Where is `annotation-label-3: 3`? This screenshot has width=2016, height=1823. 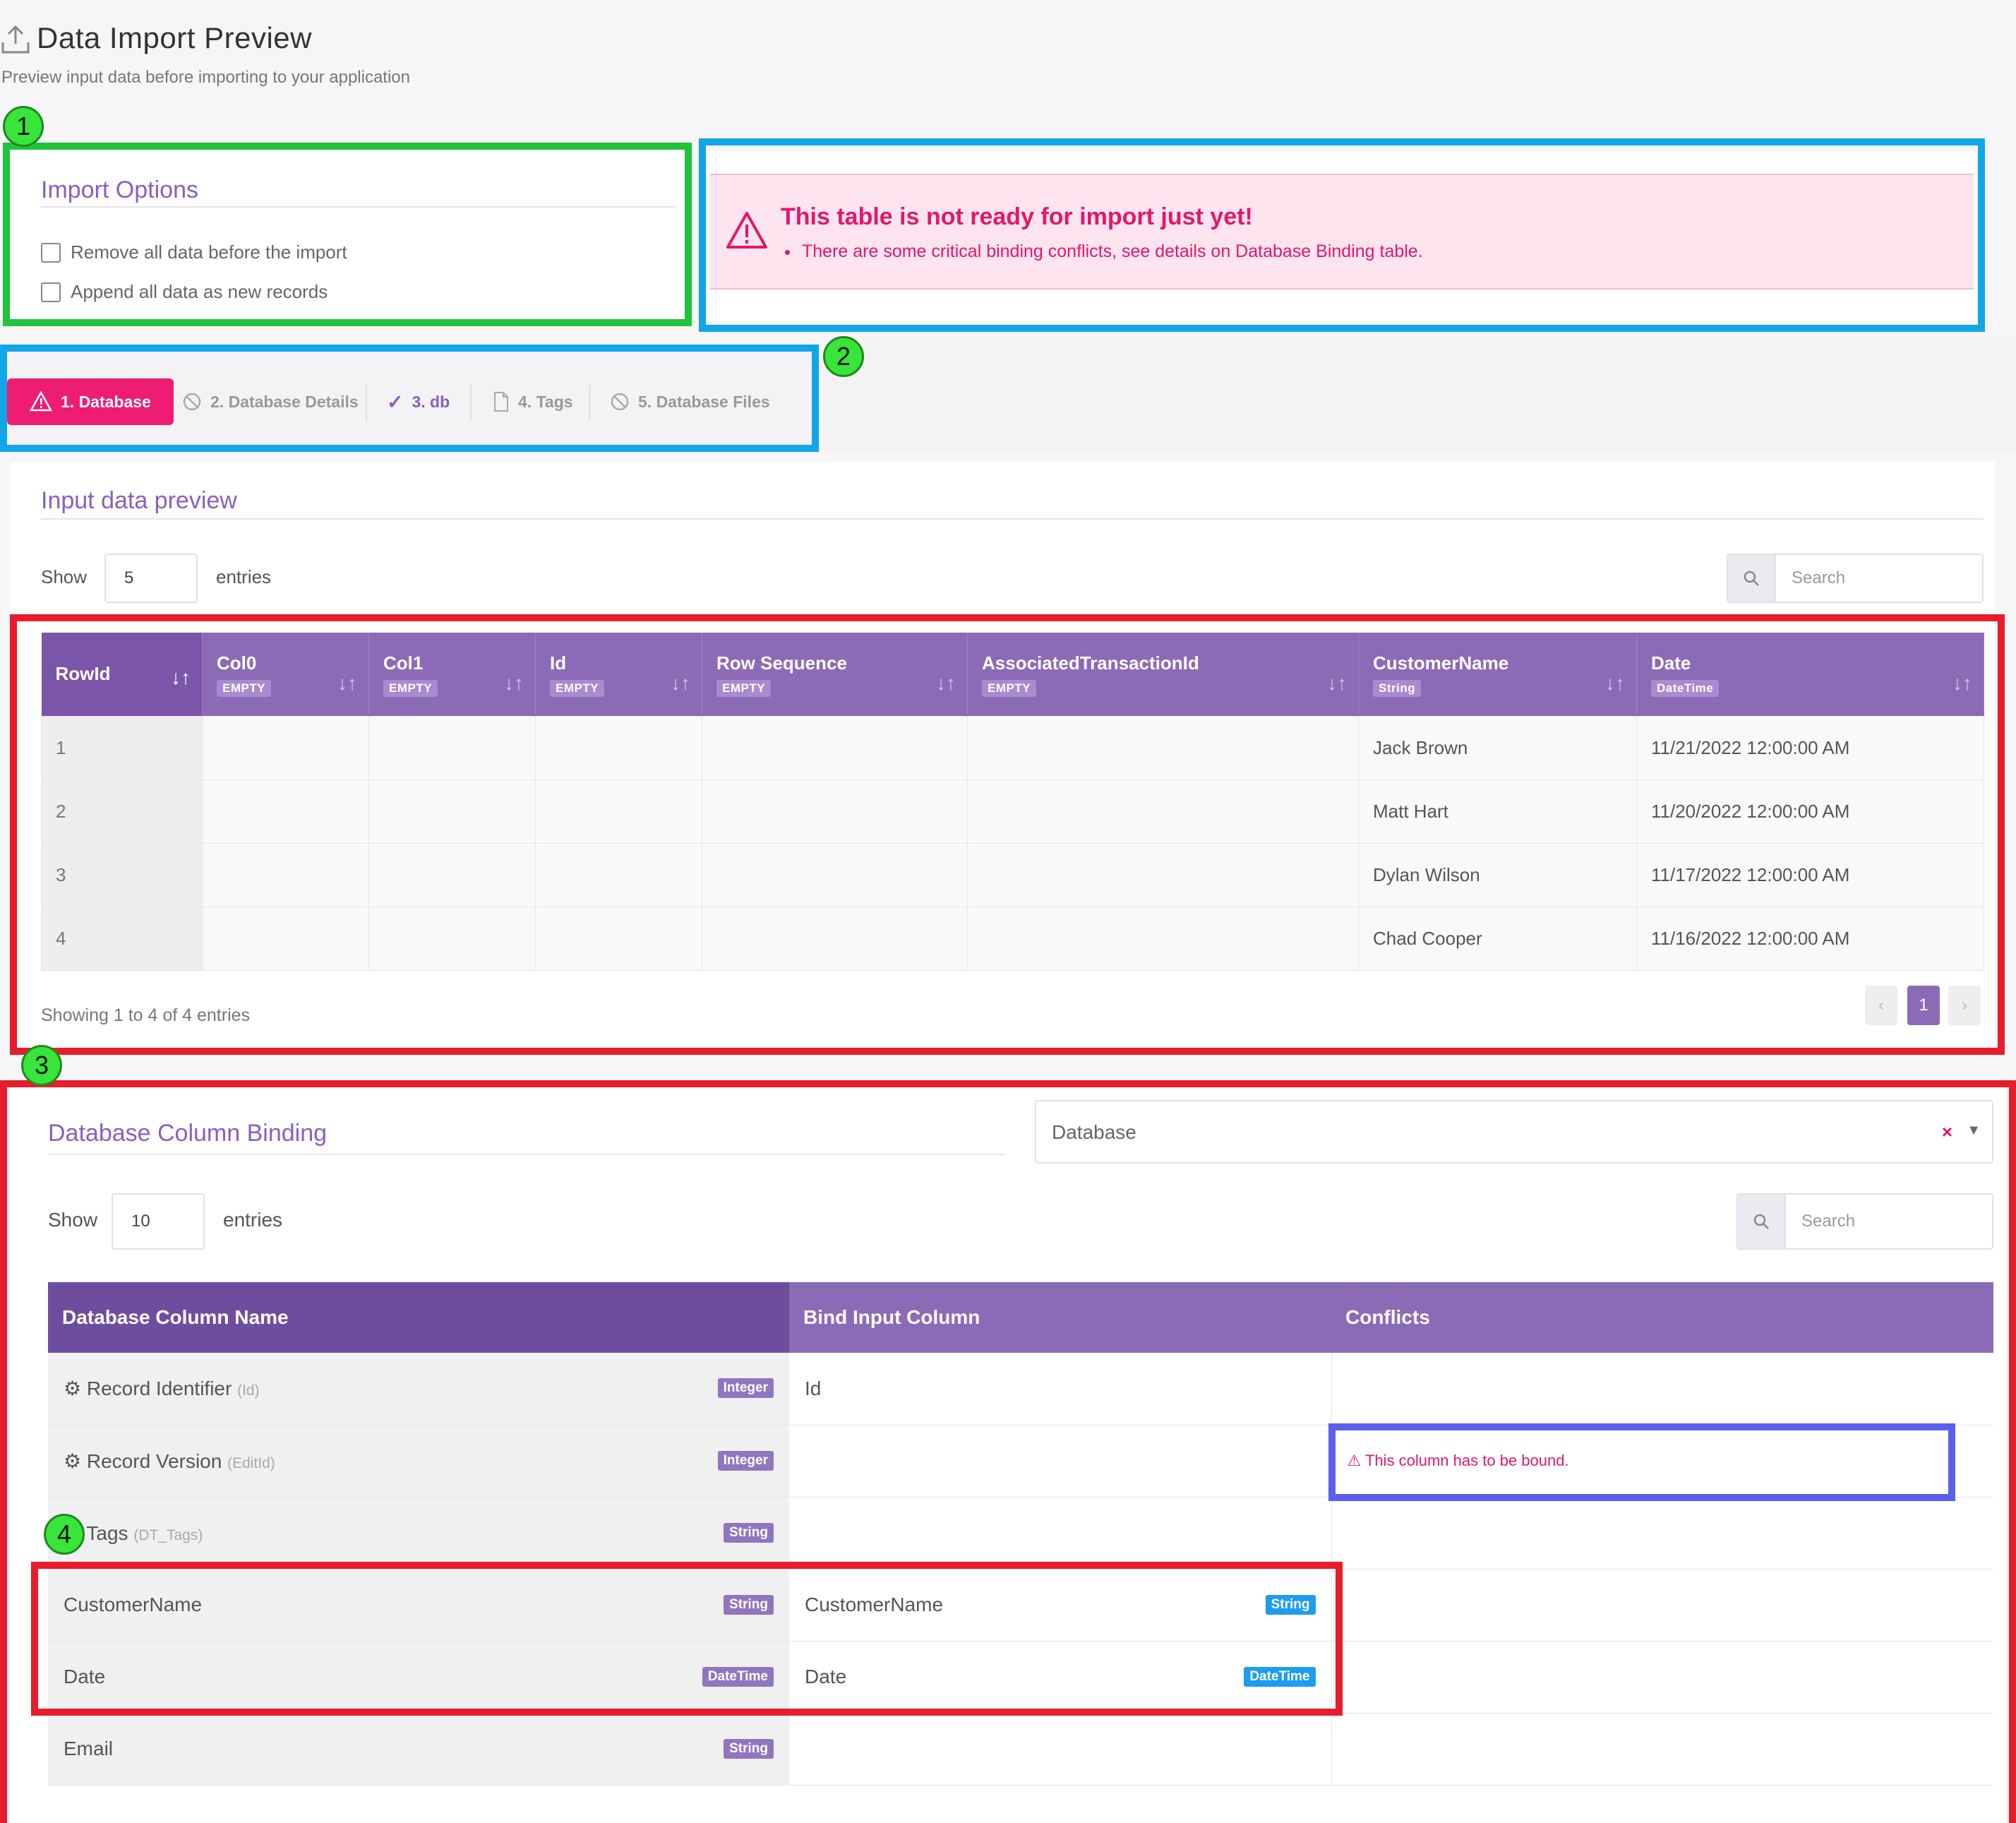
annotation-label-3: 3 is located at coordinates (42, 1065).